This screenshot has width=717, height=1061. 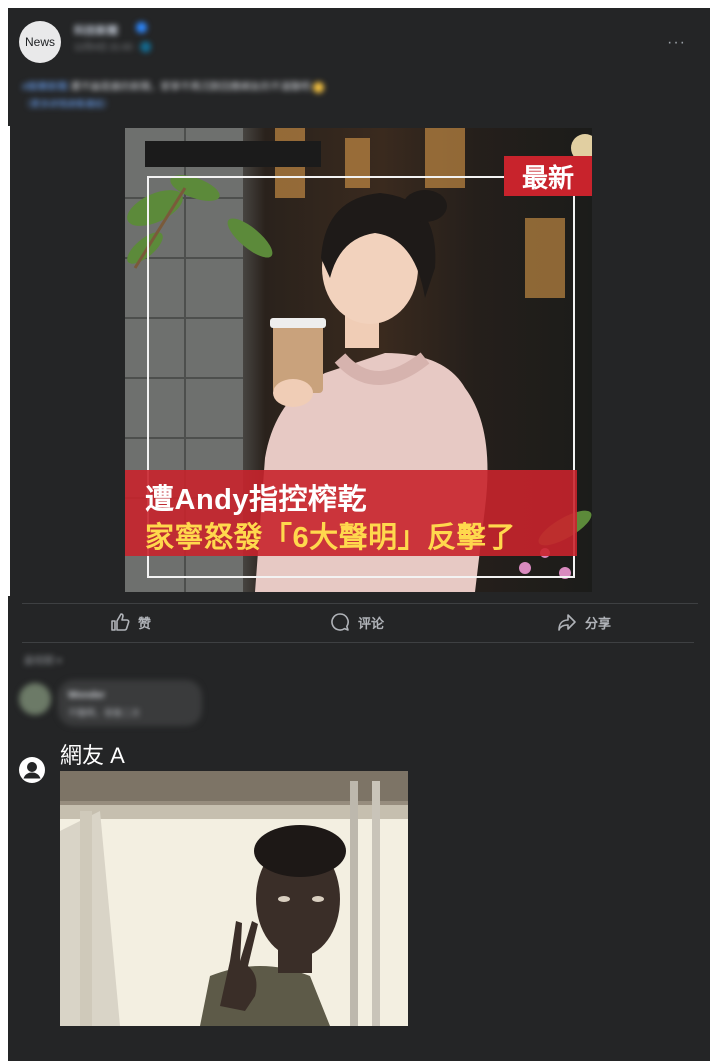 I want to click on redaction-bar, so click(x=233, y=154).